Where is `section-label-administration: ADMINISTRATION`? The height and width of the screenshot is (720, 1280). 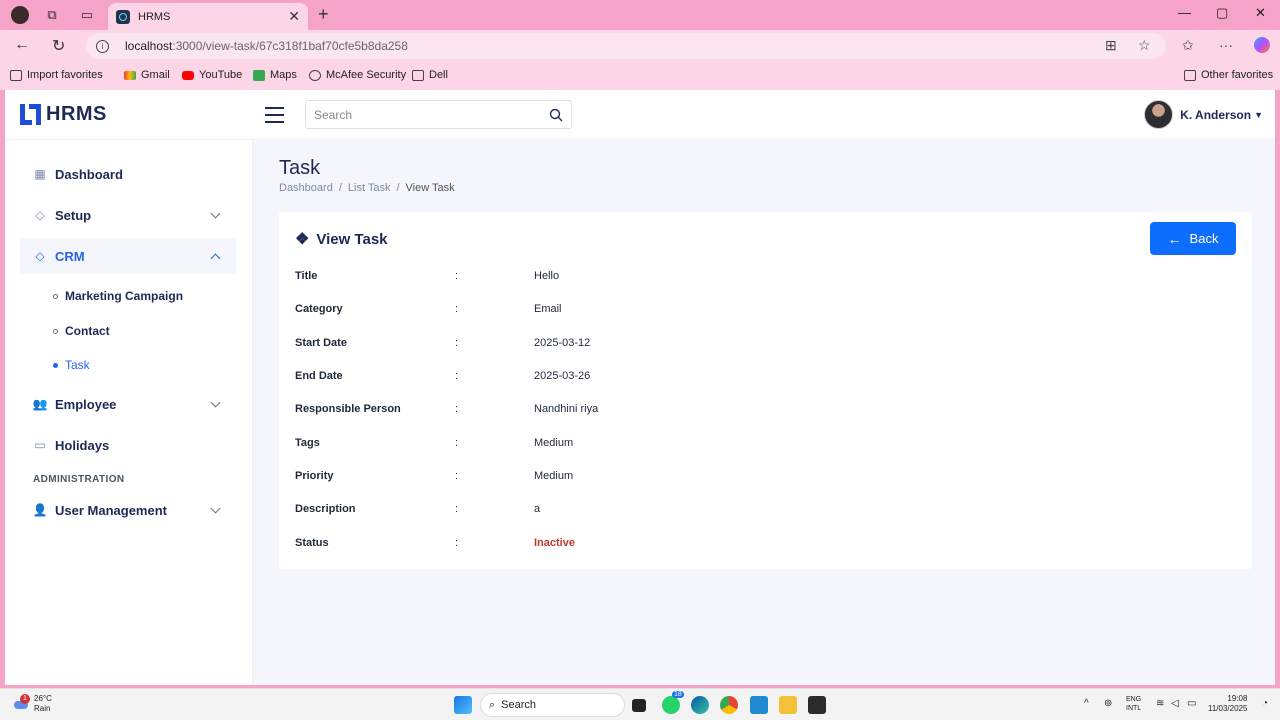
section-label-administration: ADMINISTRATION is located at coordinates (79, 479).